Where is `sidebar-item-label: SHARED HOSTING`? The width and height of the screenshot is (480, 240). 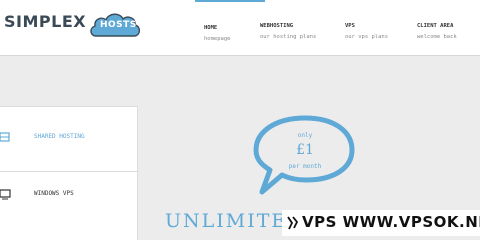 sidebar-item-label: SHARED HOSTING is located at coordinates (59, 136).